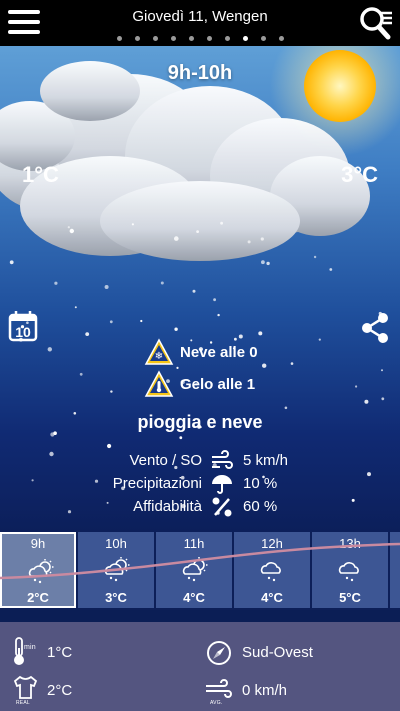  I want to click on top-bar: Giovedì 11, Wengen, so click(200, 23).